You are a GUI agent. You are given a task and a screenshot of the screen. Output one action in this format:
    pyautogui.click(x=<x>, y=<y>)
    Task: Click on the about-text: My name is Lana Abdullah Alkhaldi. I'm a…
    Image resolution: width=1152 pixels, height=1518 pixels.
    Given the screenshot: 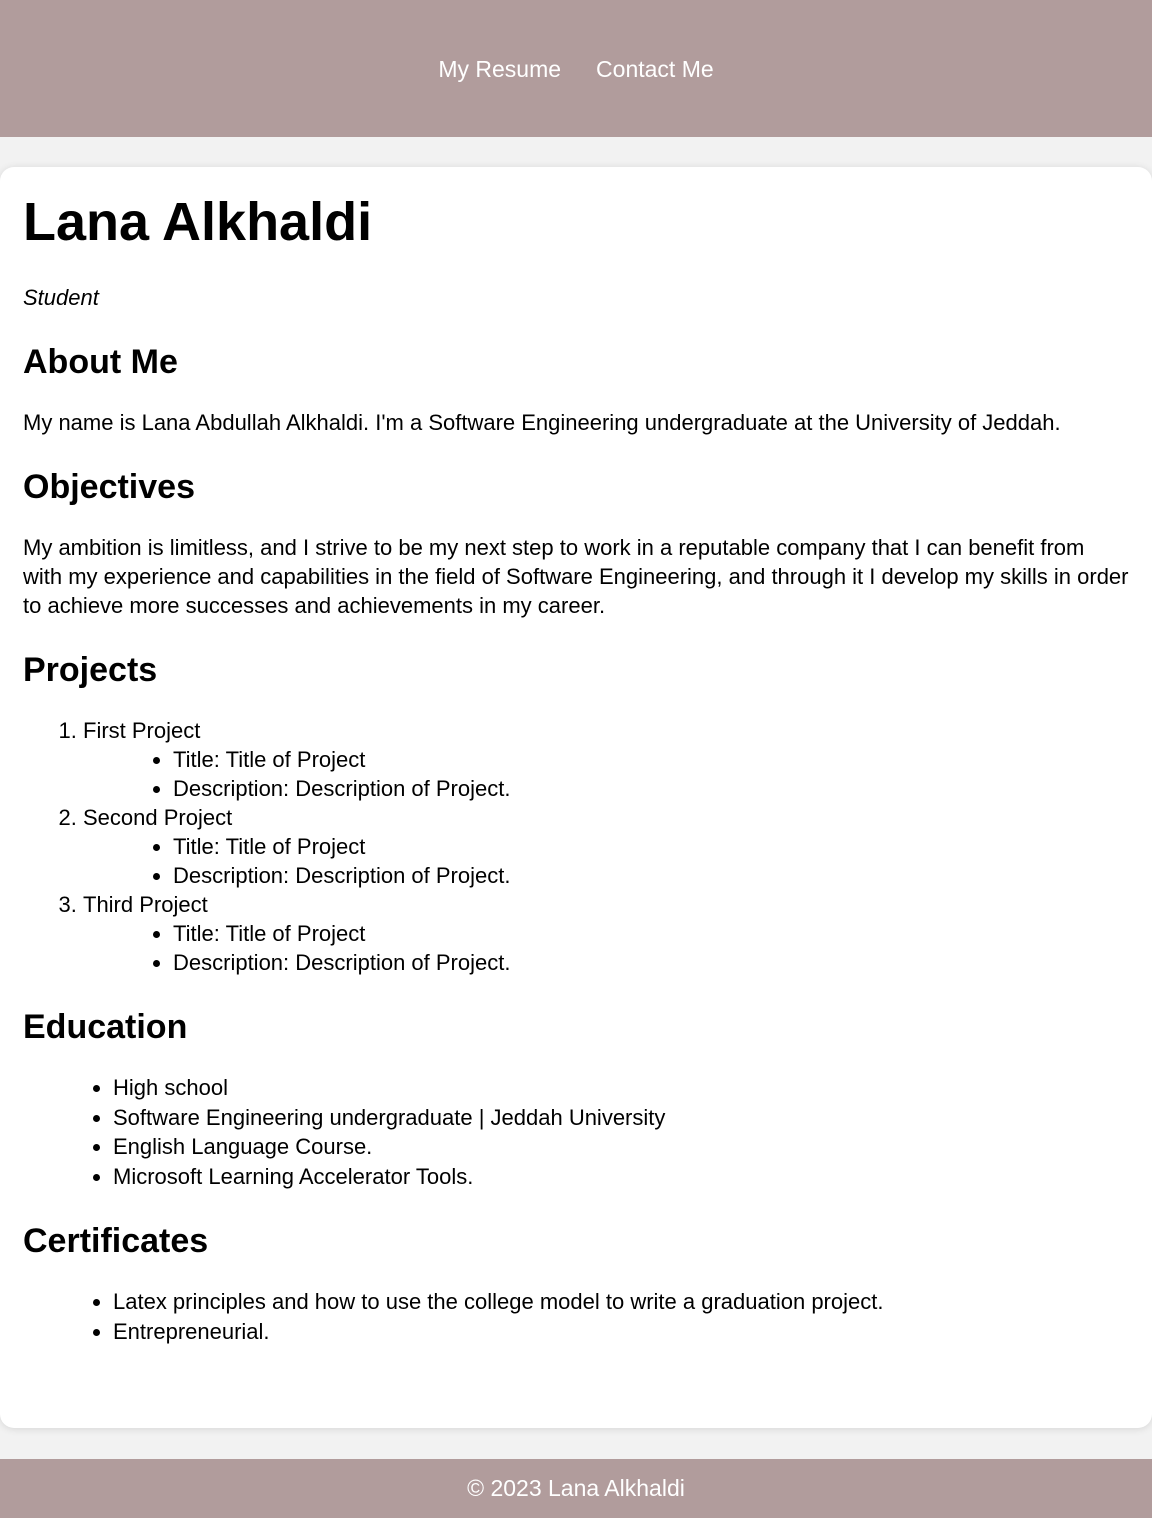 What is the action you would take?
    pyautogui.click(x=542, y=422)
    